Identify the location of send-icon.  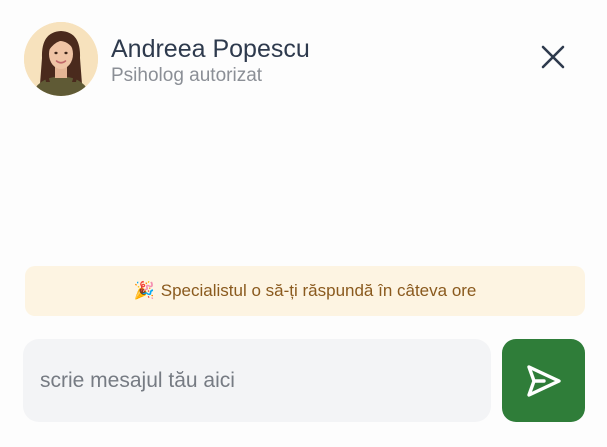
(543, 380).